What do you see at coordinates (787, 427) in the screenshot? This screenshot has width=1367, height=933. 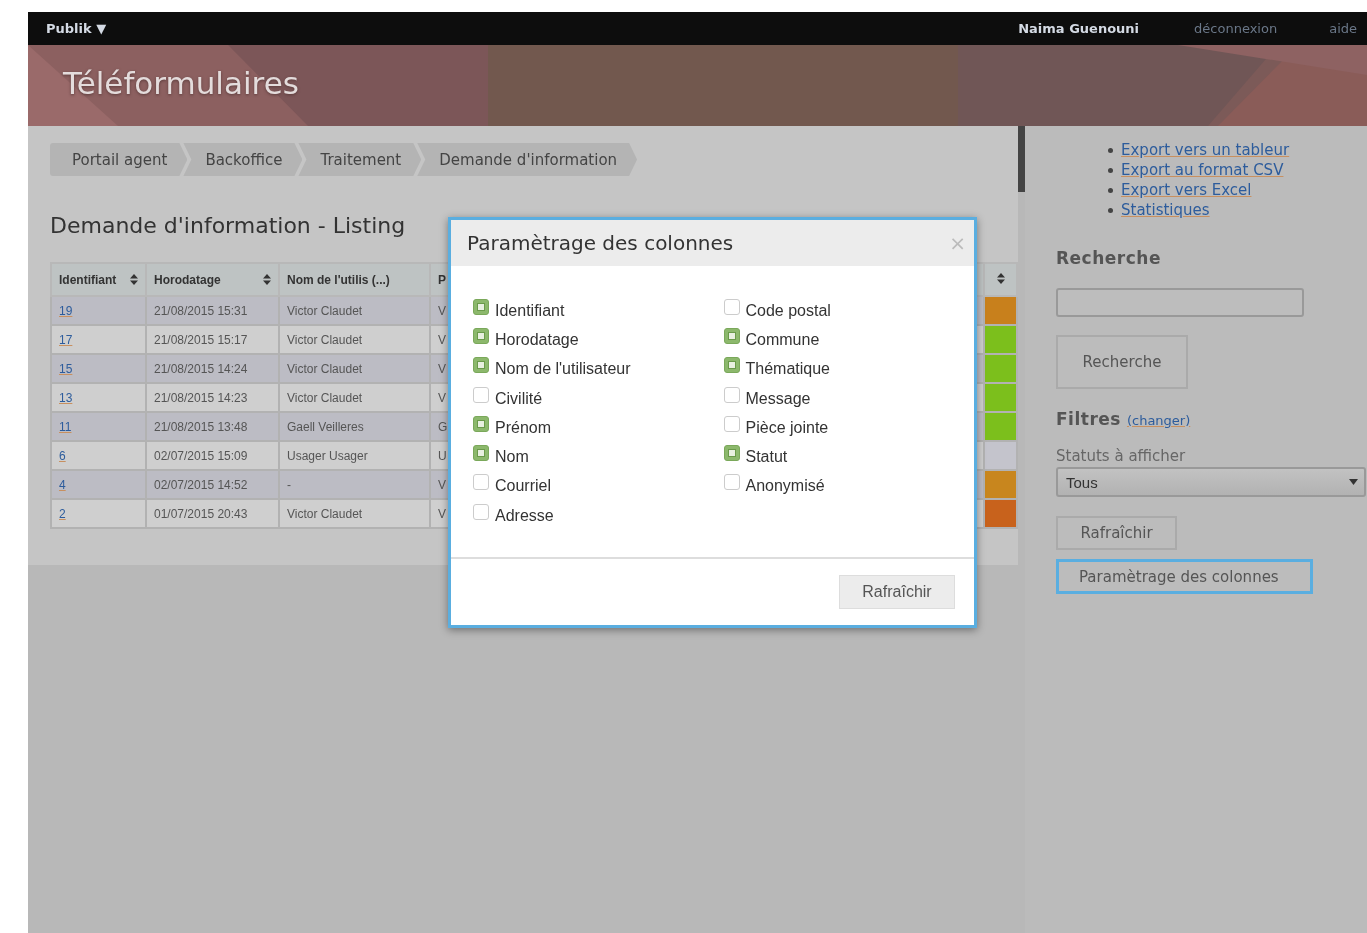 I see `checkbox-label: Pièce jointe` at bounding box center [787, 427].